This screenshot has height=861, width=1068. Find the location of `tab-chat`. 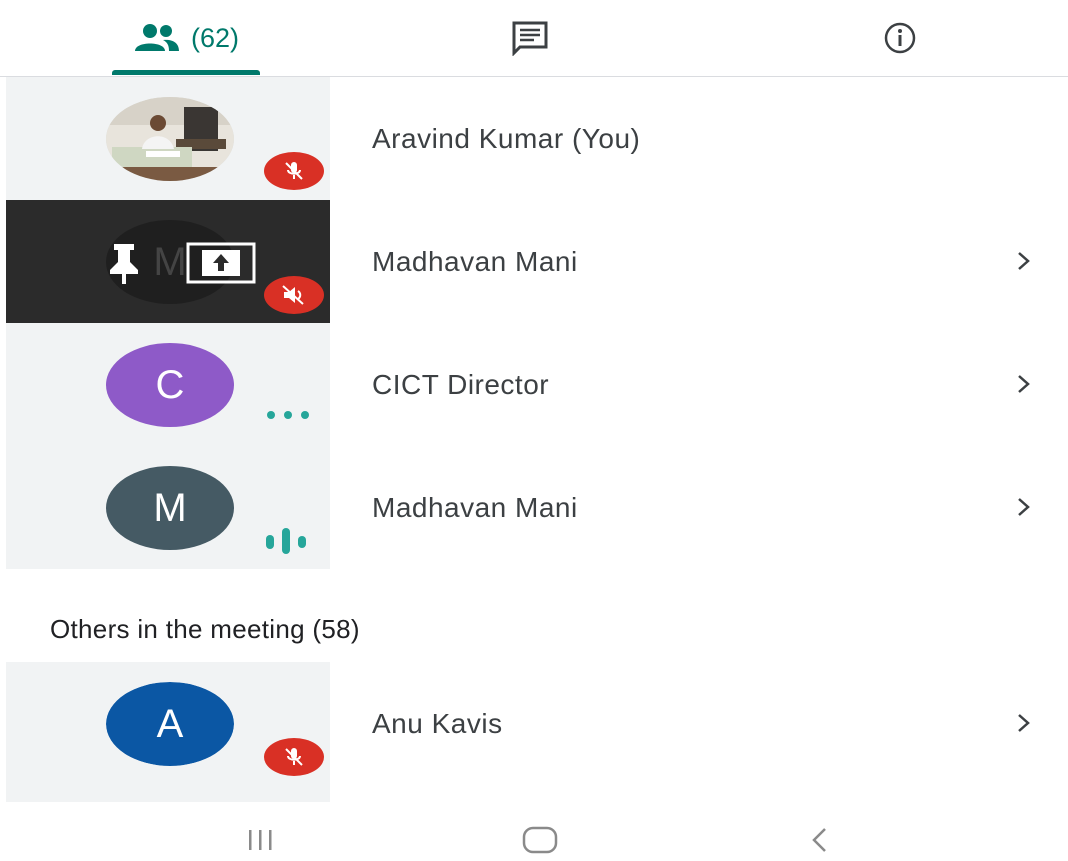

tab-chat is located at coordinates (530, 38).